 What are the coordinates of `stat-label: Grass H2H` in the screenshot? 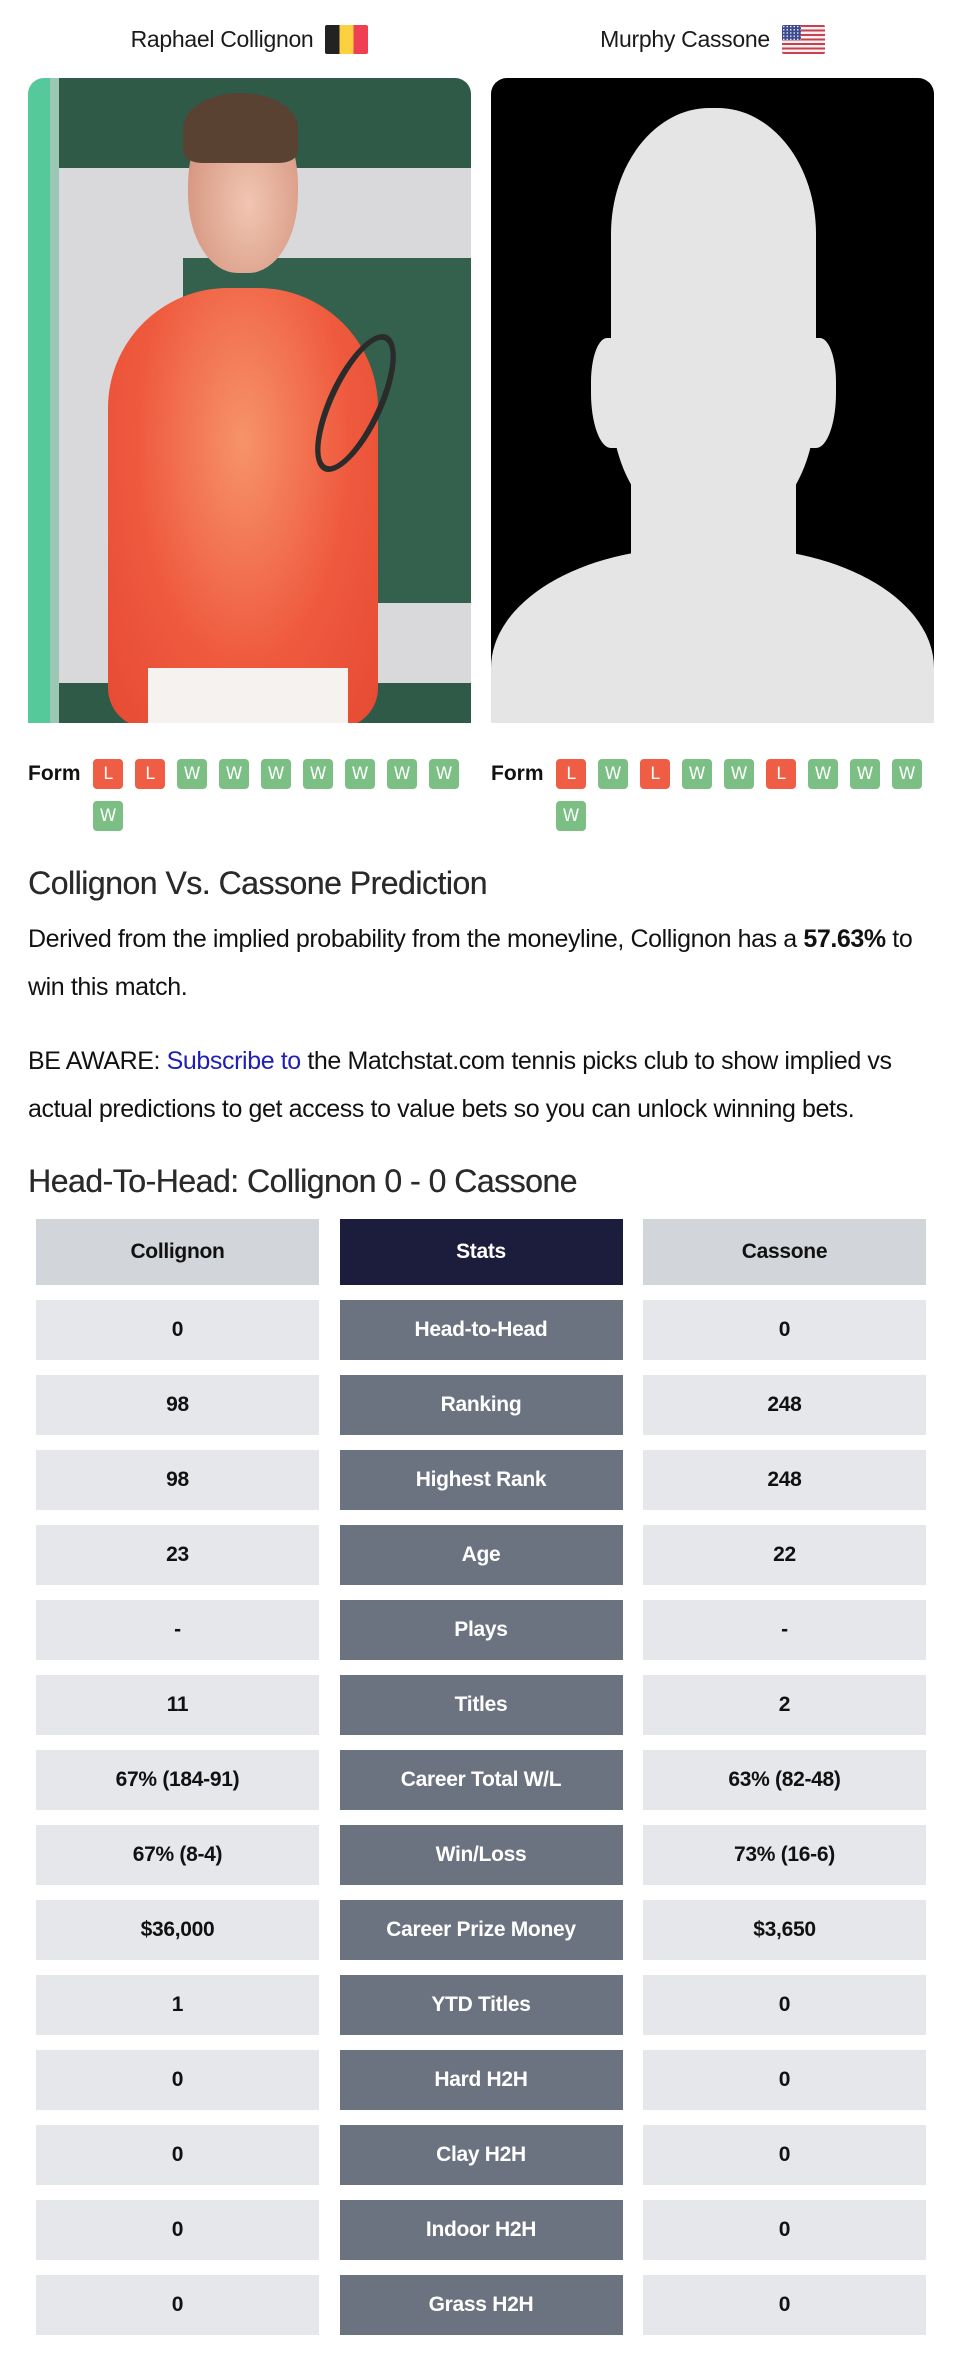 It's located at (481, 2305).